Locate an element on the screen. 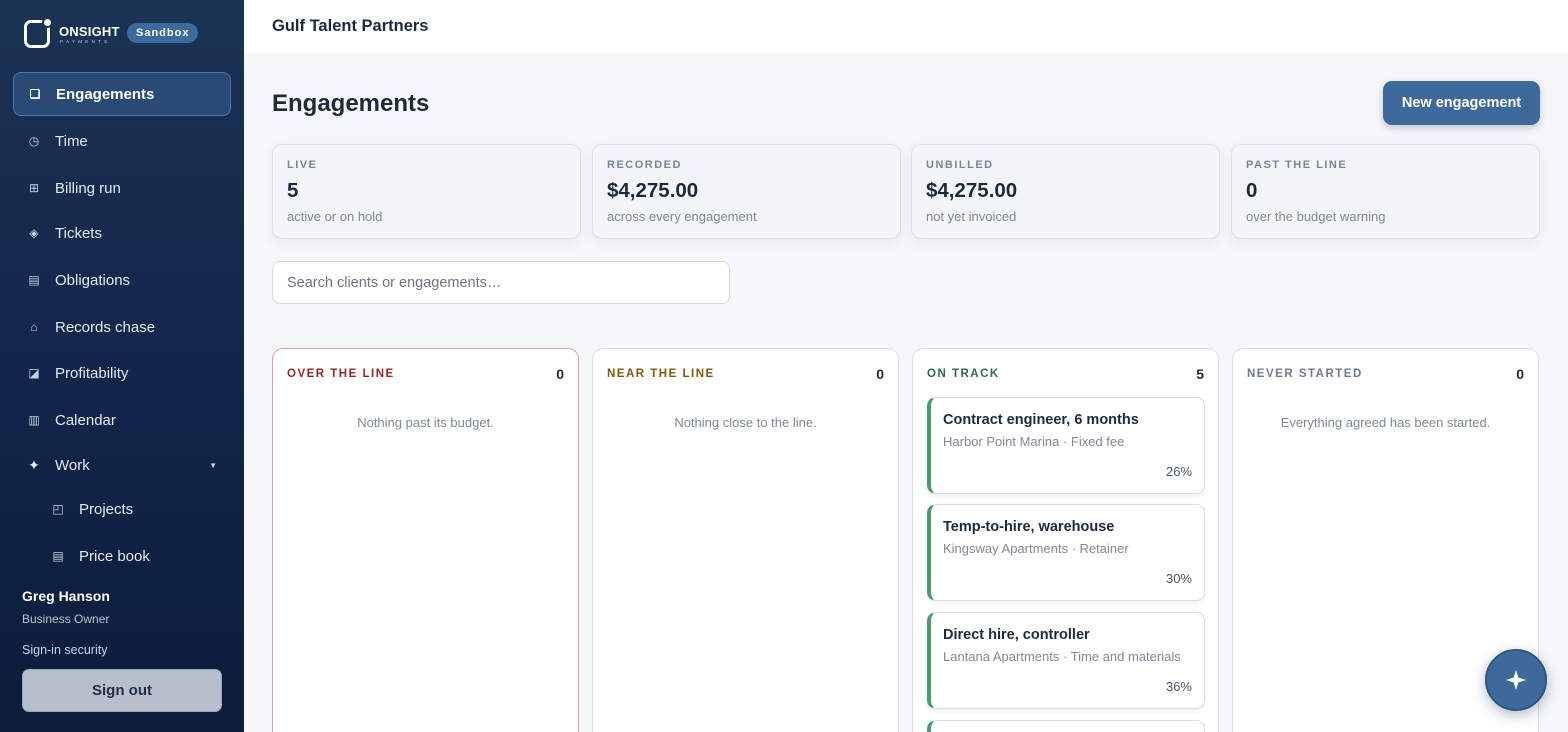  column-title: ON TRACK is located at coordinates (963, 374).